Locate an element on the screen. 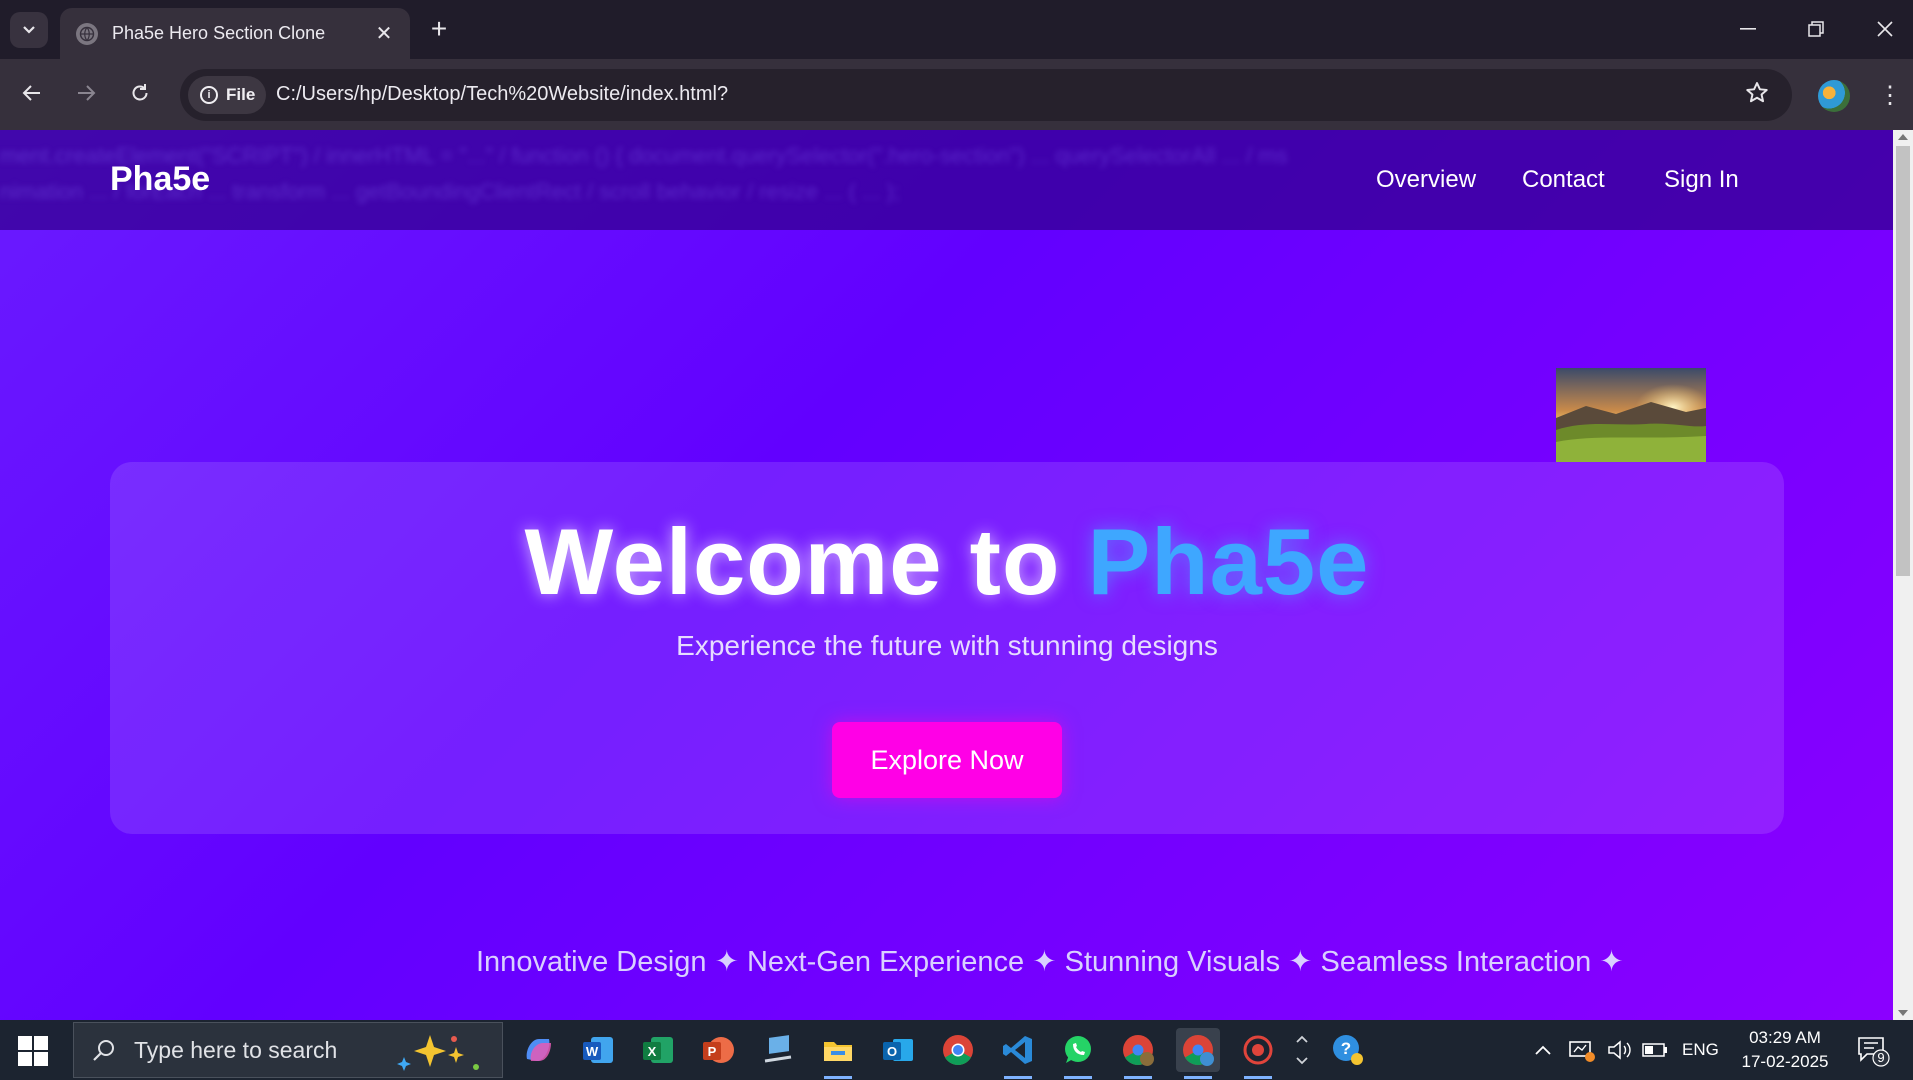 The image size is (1913, 1080). outlook-app-icon: O is located at coordinates (898, 1050).